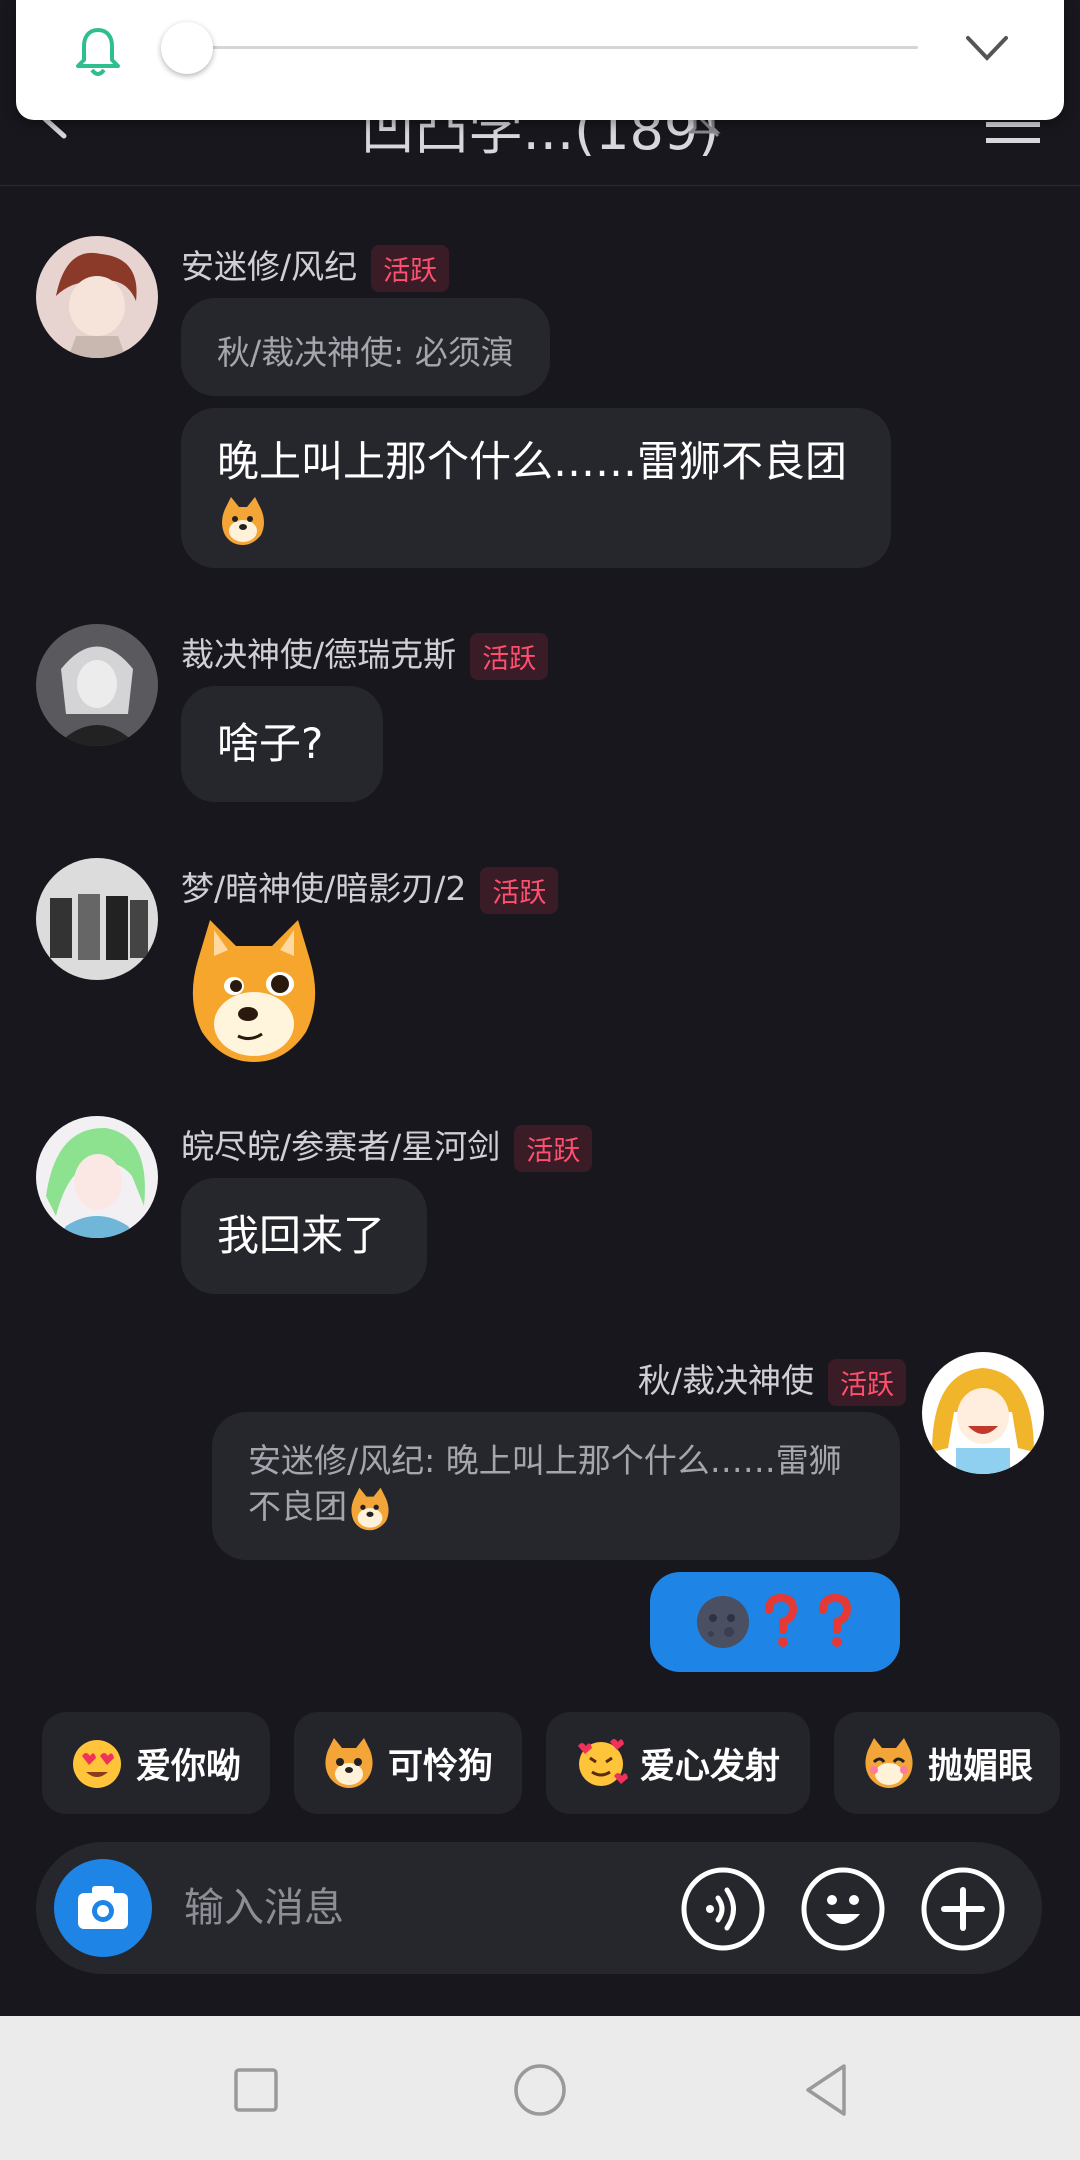 Image resolution: width=1080 pixels, height=2160 pixels. Describe the element at coordinates (723, 1909) in the screenshot. I see `voice-icon` at that location.